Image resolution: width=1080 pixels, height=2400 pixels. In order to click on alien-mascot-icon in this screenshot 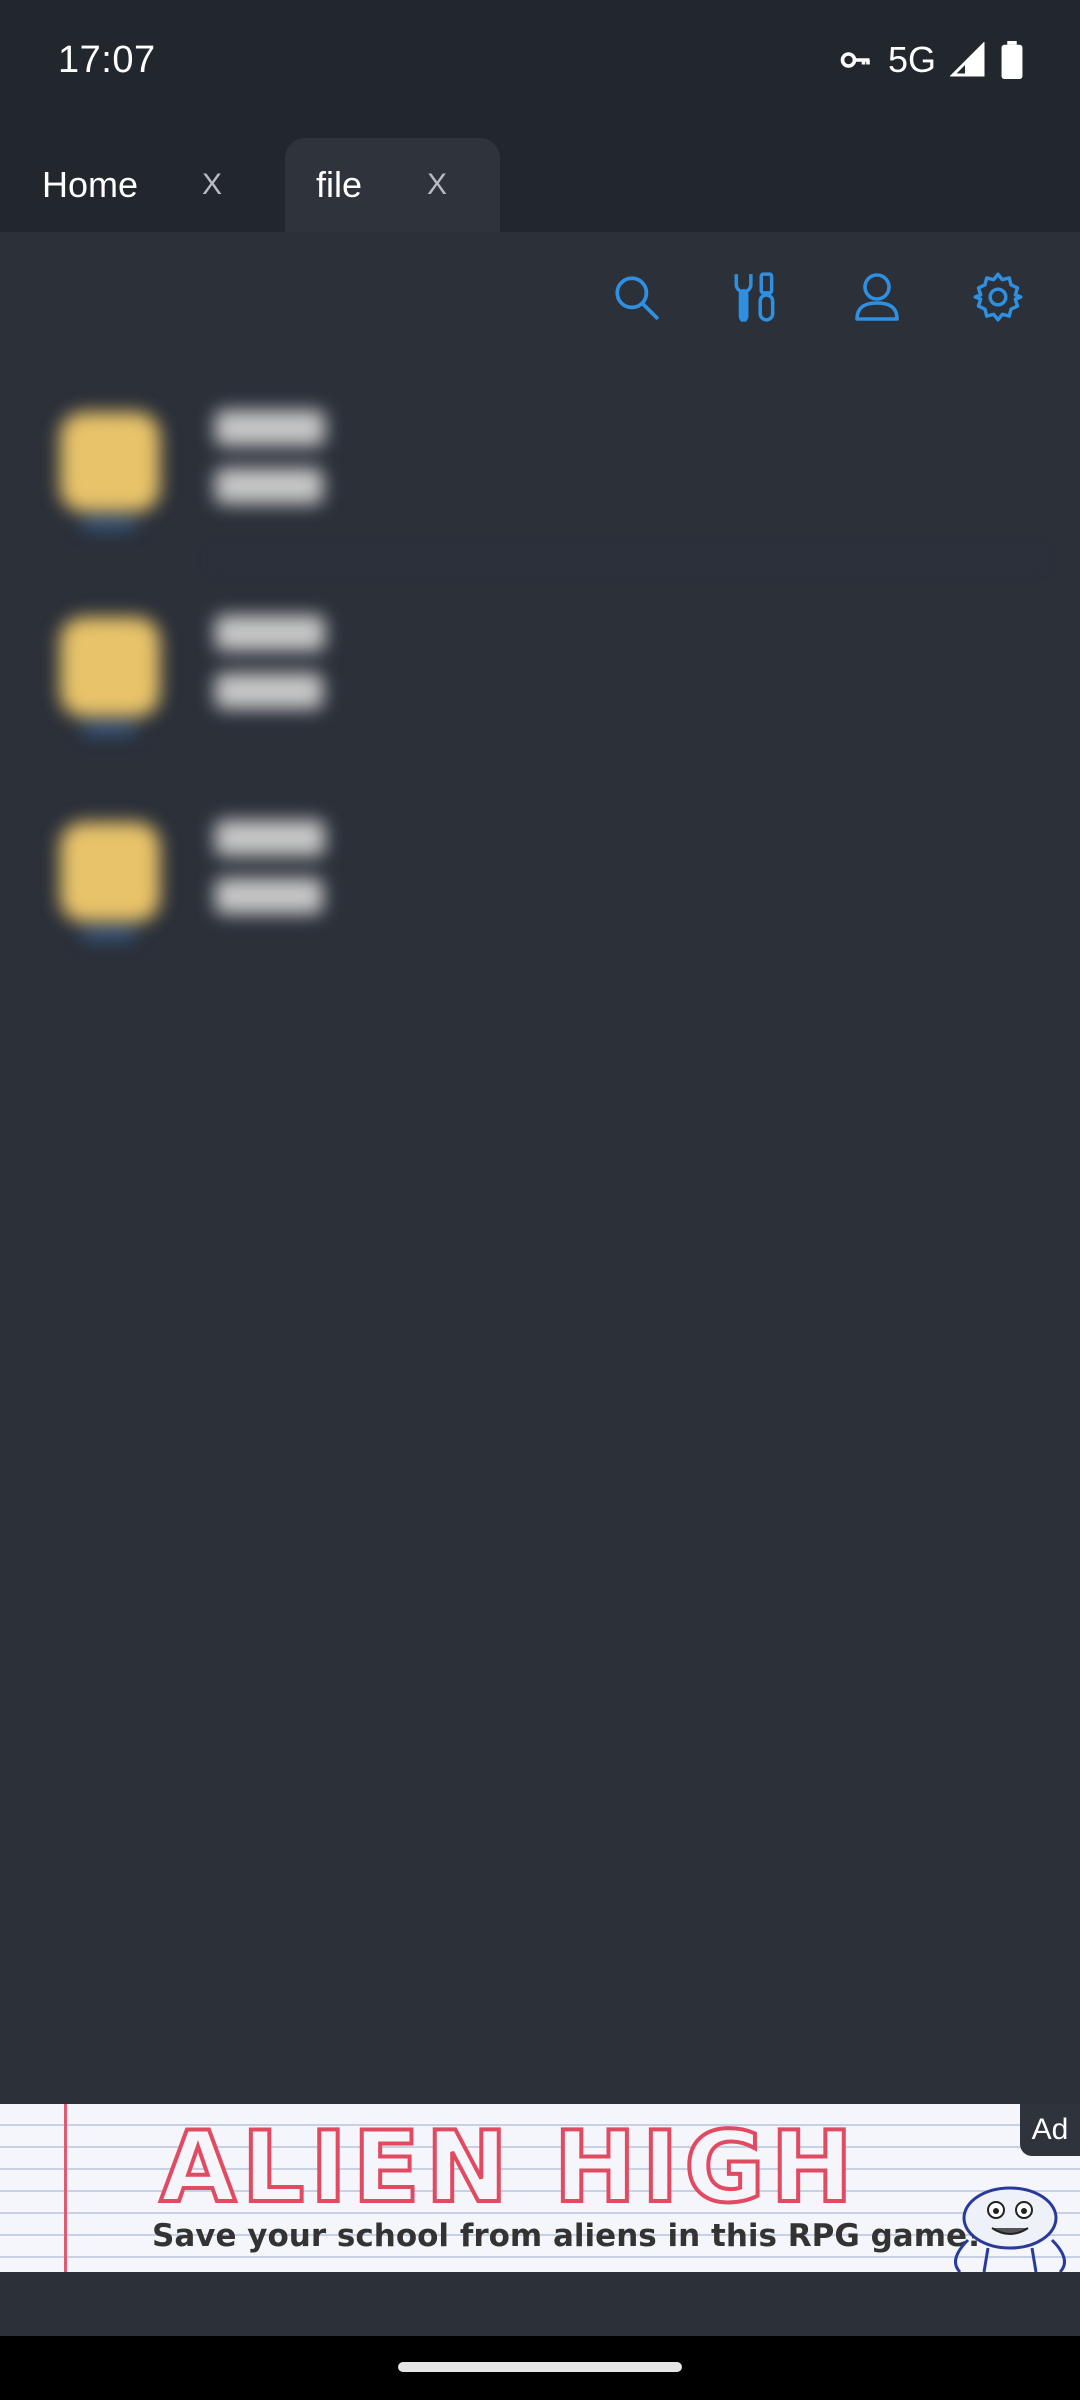, I will do `click(1010, 2229)`.